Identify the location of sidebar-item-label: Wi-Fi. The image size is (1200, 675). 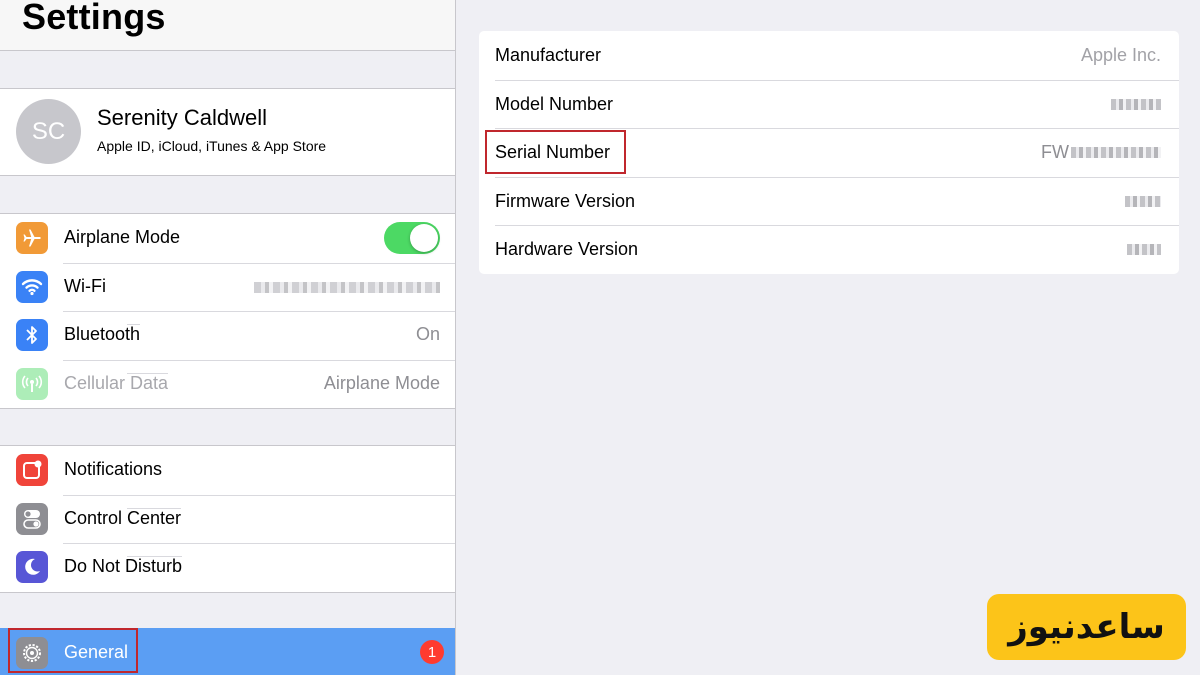
(85, 285).